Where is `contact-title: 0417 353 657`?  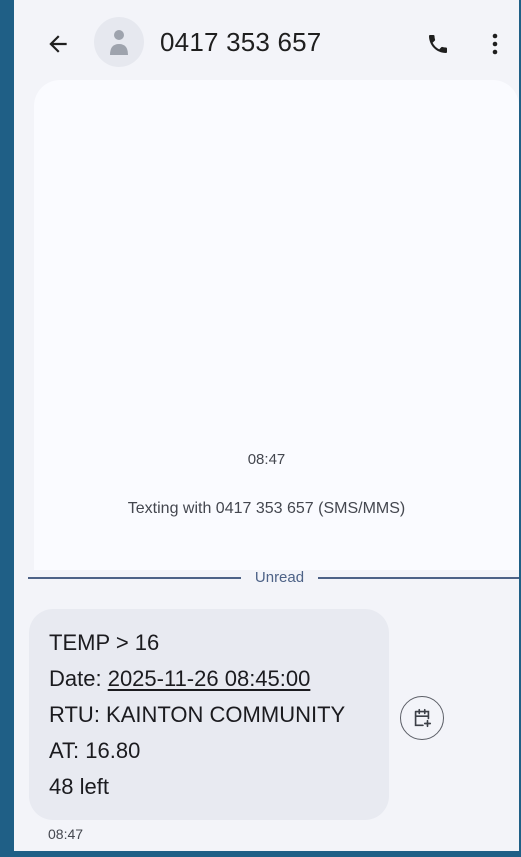
contact-title: 0417 353 657 is located at coordinates (241, 42).